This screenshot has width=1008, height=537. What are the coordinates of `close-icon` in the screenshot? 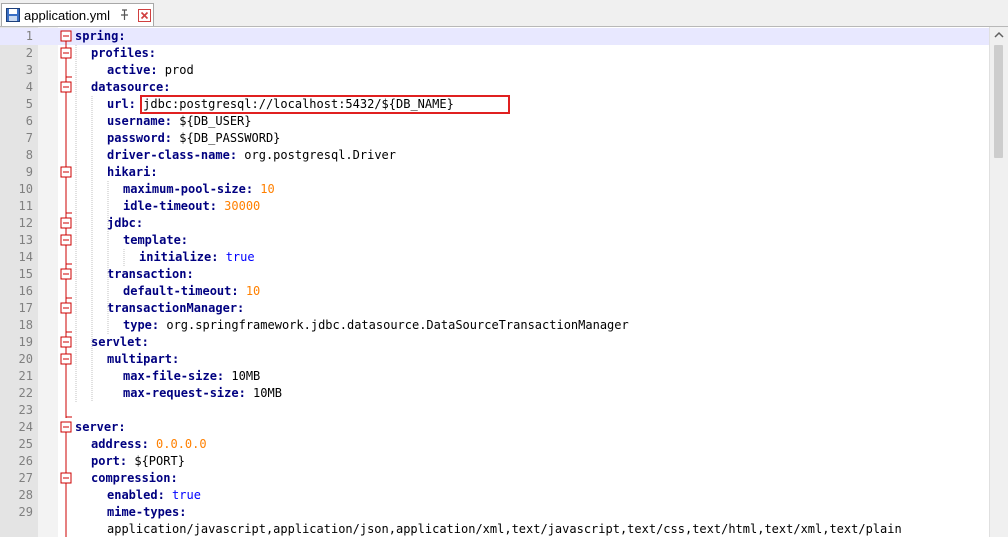 It's located at (144, 15).